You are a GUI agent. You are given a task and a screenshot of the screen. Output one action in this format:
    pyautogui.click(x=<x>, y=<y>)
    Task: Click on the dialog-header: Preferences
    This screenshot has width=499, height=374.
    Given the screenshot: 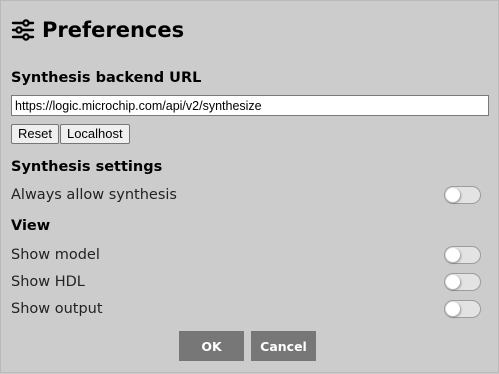 What is the action you would take?
    pyautogui.click(x=97, y=30)
    